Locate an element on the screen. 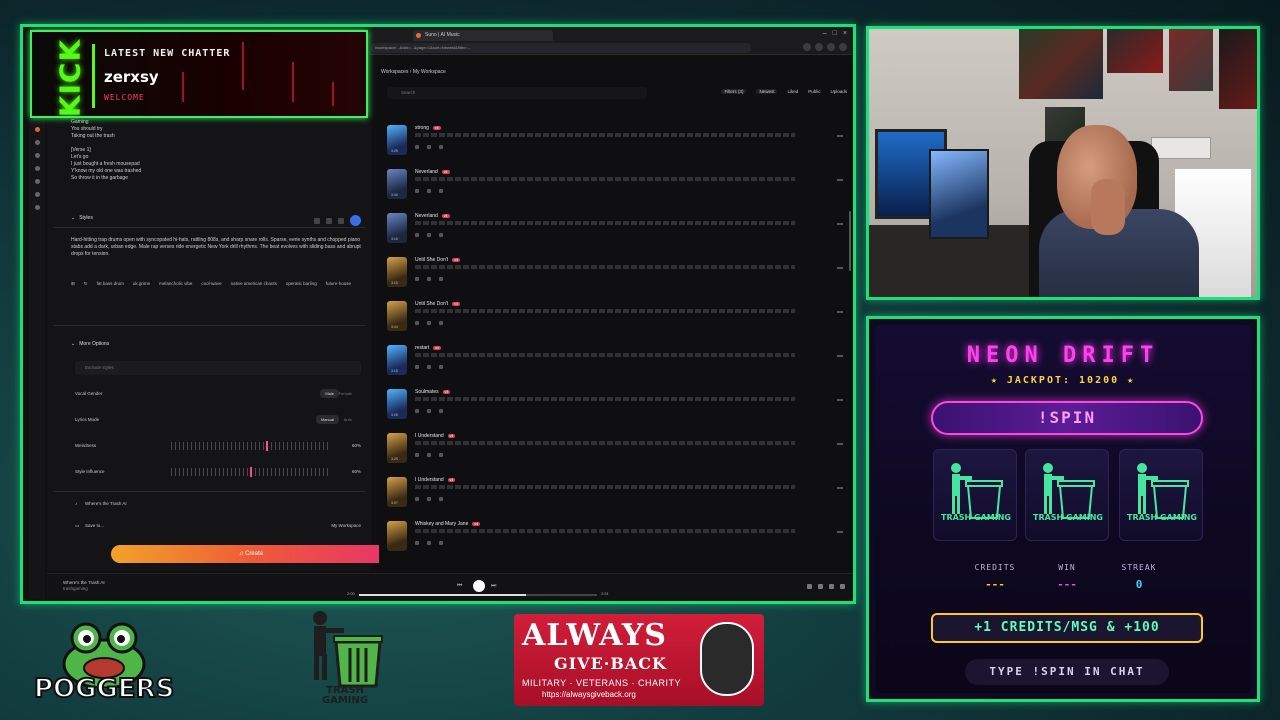 This screenshot has width=1280, height=720. style-tag: fat bass drum is located at coordinates (110, 284).